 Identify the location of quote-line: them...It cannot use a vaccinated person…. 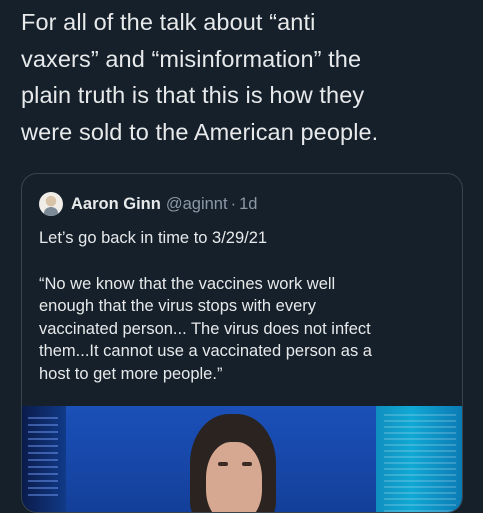
(205, 351).